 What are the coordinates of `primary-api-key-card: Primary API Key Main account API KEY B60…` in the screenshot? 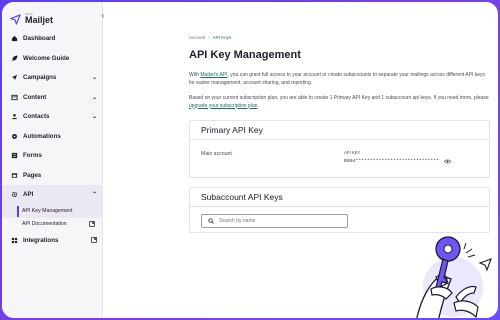 It's located at (339, 149).